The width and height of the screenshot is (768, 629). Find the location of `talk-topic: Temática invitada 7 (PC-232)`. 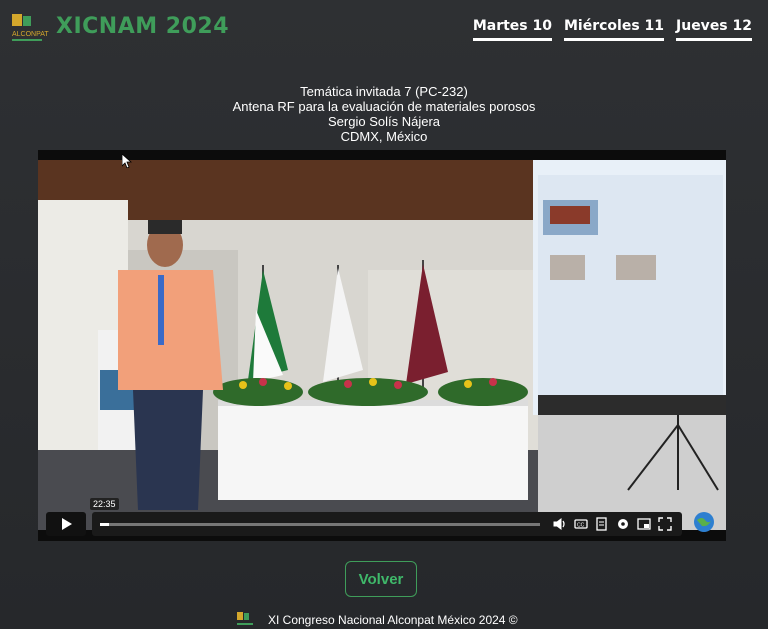

talk-topic: Temática invitada 7 (PC-232) is located at coordinates (384, 91).